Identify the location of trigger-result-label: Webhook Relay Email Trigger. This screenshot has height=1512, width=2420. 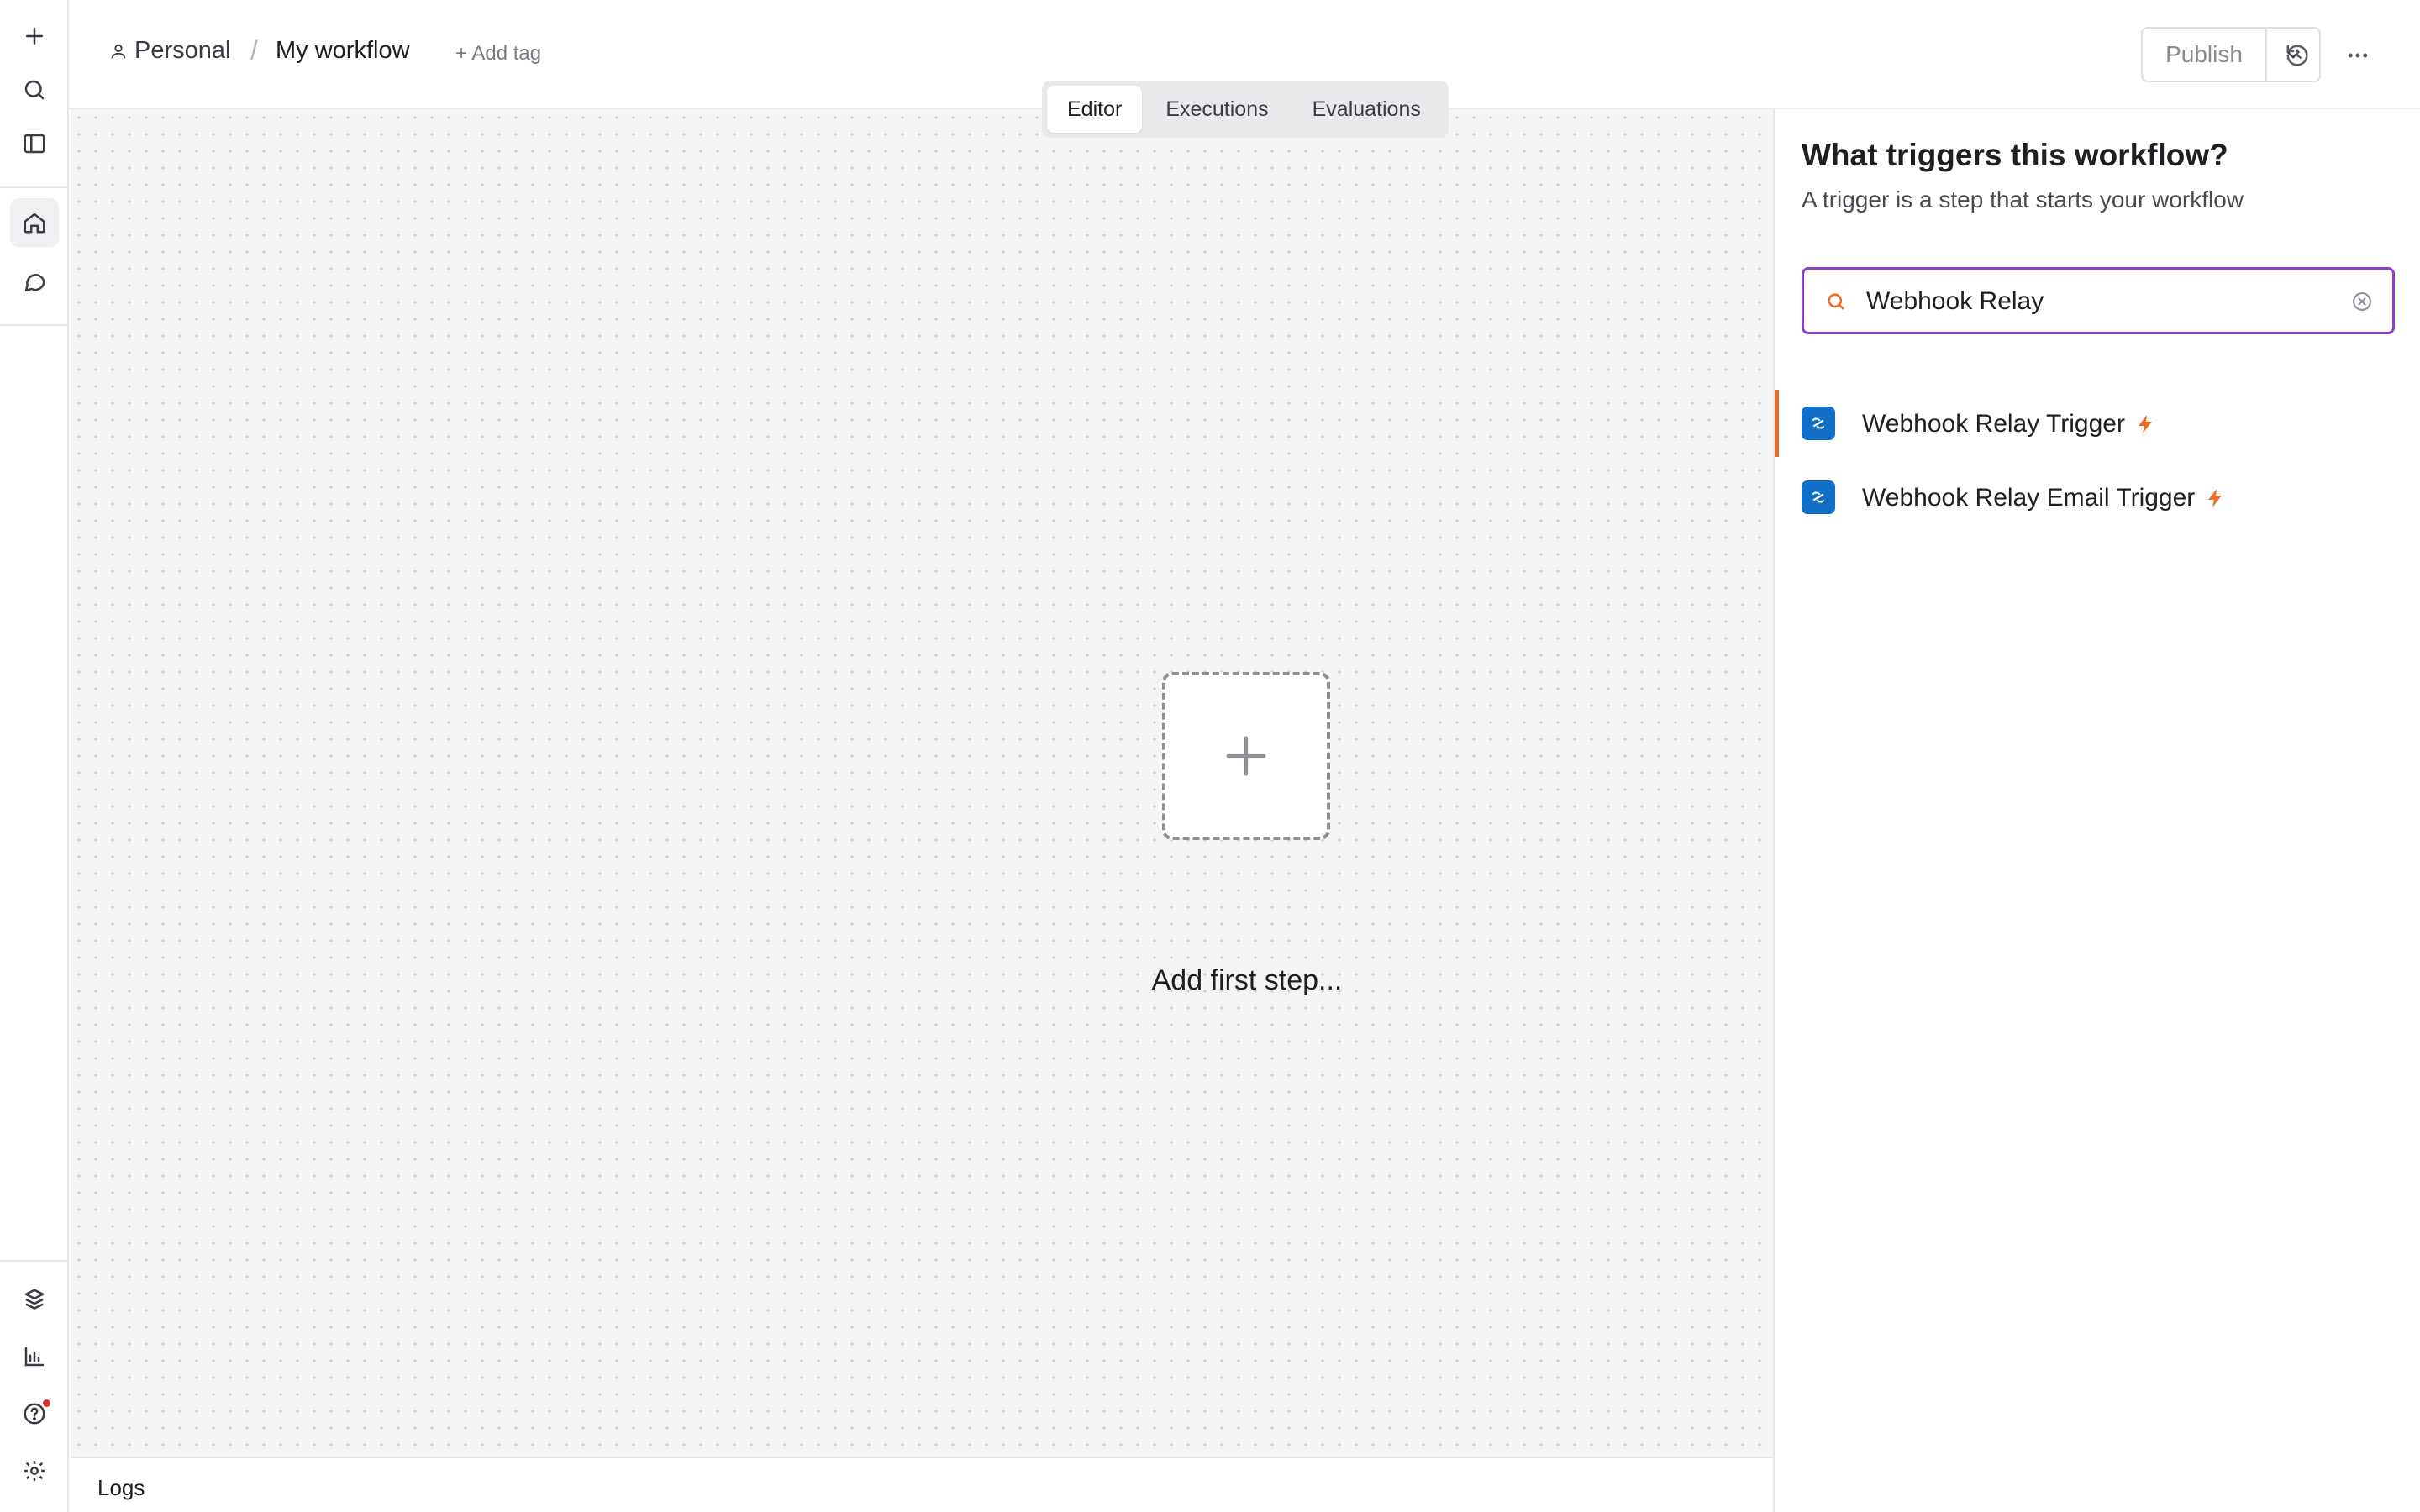
(2043, 498).